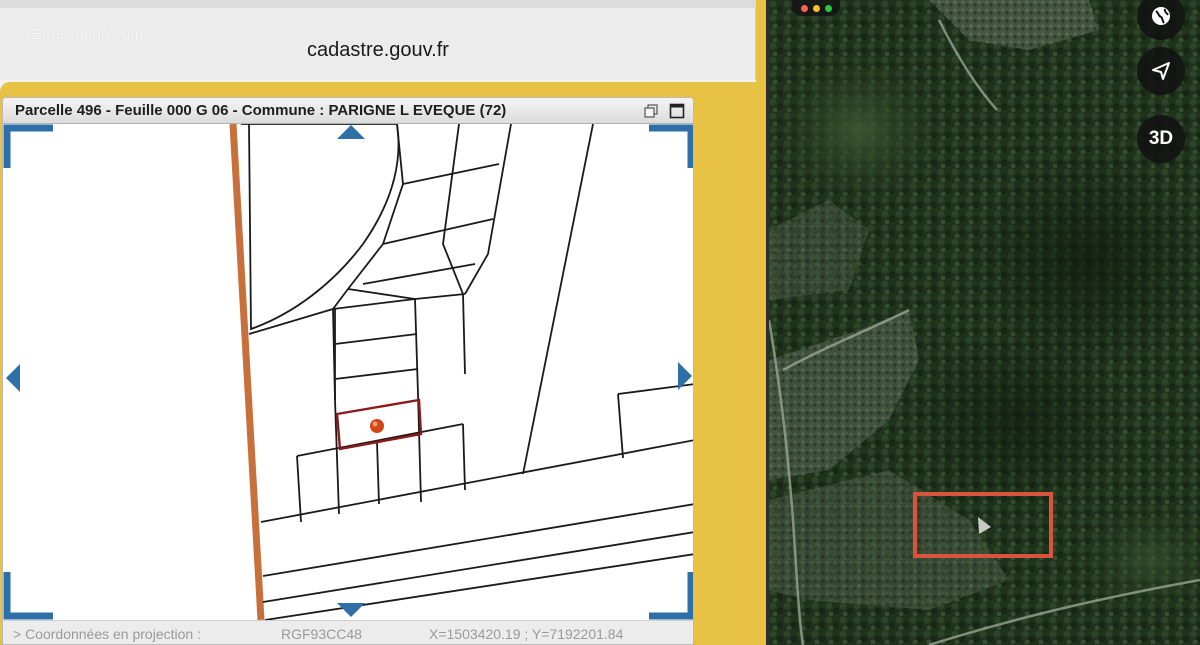  What do you see at coordinates (377, 426) in the screenshot?
I see `parcel-marker-dot` at bounding box center [377, 426].